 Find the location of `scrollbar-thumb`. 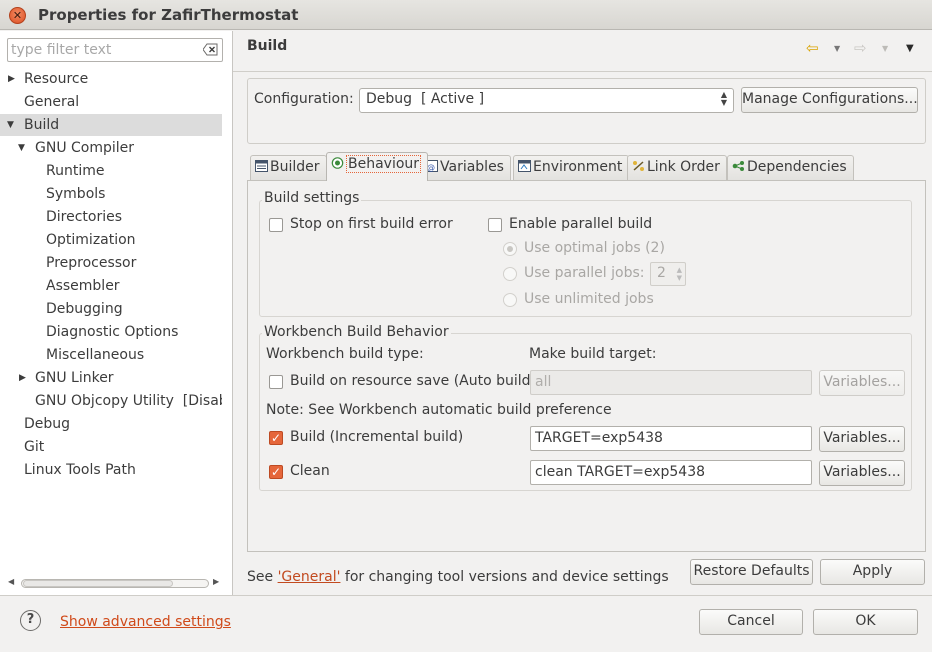

scrollbar-thumb is located at coordinates (98, 583).